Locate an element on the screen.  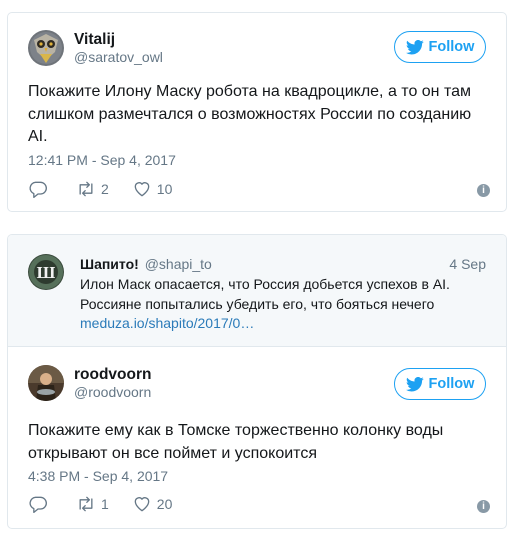
like-count: 10 is located at coordinates (164, 189).